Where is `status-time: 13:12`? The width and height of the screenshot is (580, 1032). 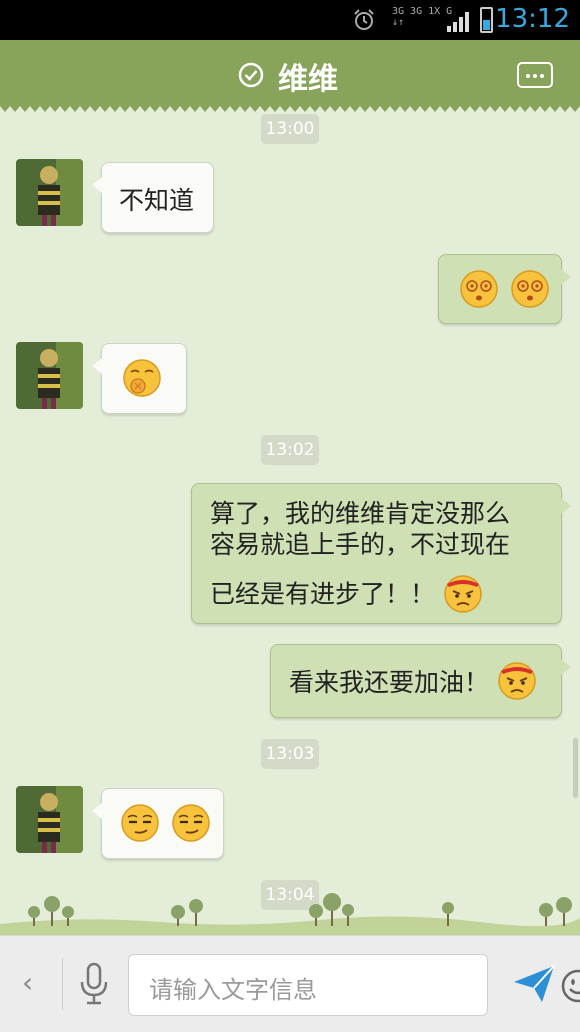 status-time: 13:12 is located at coordinates (532, 19).